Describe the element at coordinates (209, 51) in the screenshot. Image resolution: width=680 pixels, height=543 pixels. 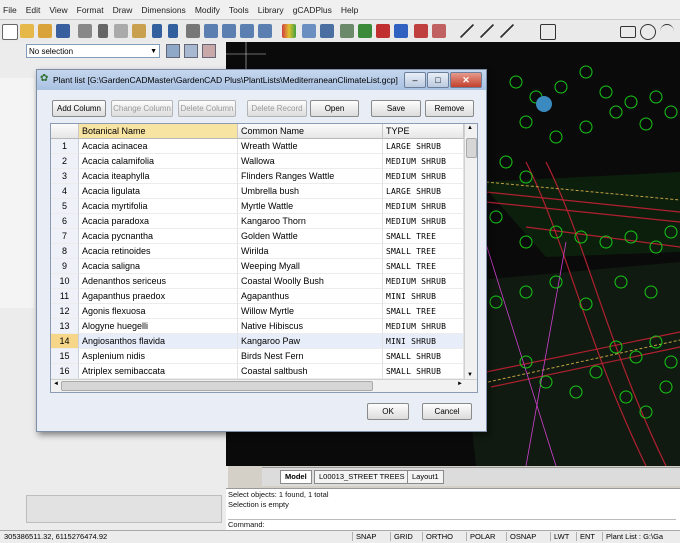
I see `toggle-pickadd-icon` at that location.